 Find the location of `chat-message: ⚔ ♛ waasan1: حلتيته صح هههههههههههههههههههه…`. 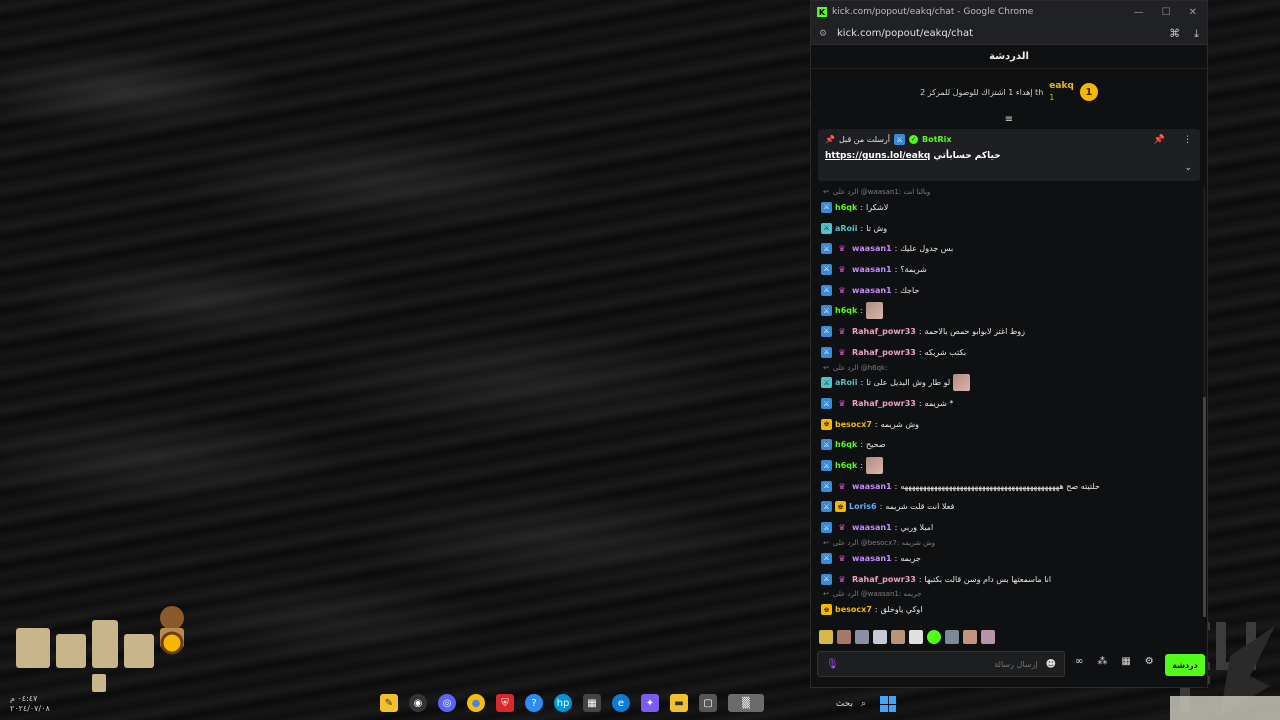

chat-message: ⚔ ♛ waasan1: حلتيته صح هههههههههههههههههههه… is located at coordinates (1009, 486).